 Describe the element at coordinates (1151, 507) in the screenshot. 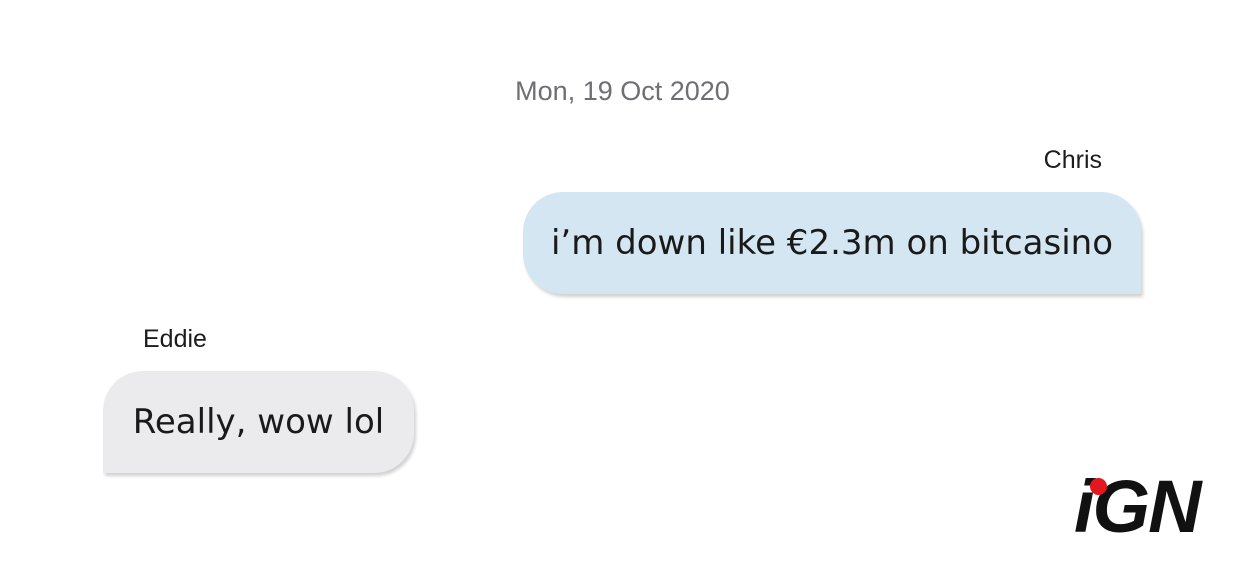

I see `ign-logo: iGN` at that location.